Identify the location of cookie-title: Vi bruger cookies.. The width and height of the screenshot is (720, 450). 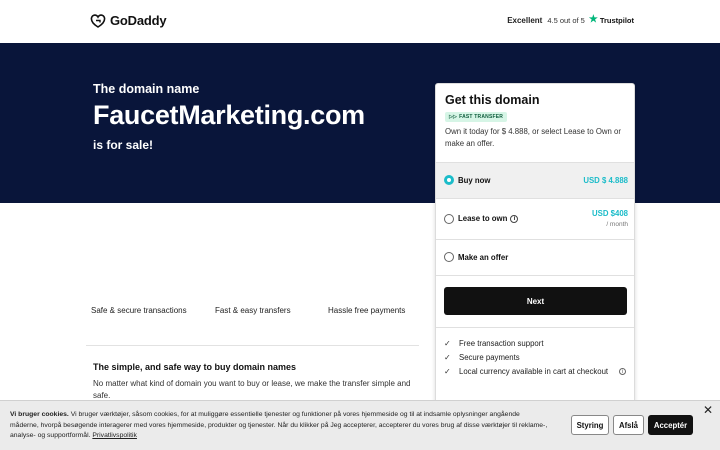
(39, 414).